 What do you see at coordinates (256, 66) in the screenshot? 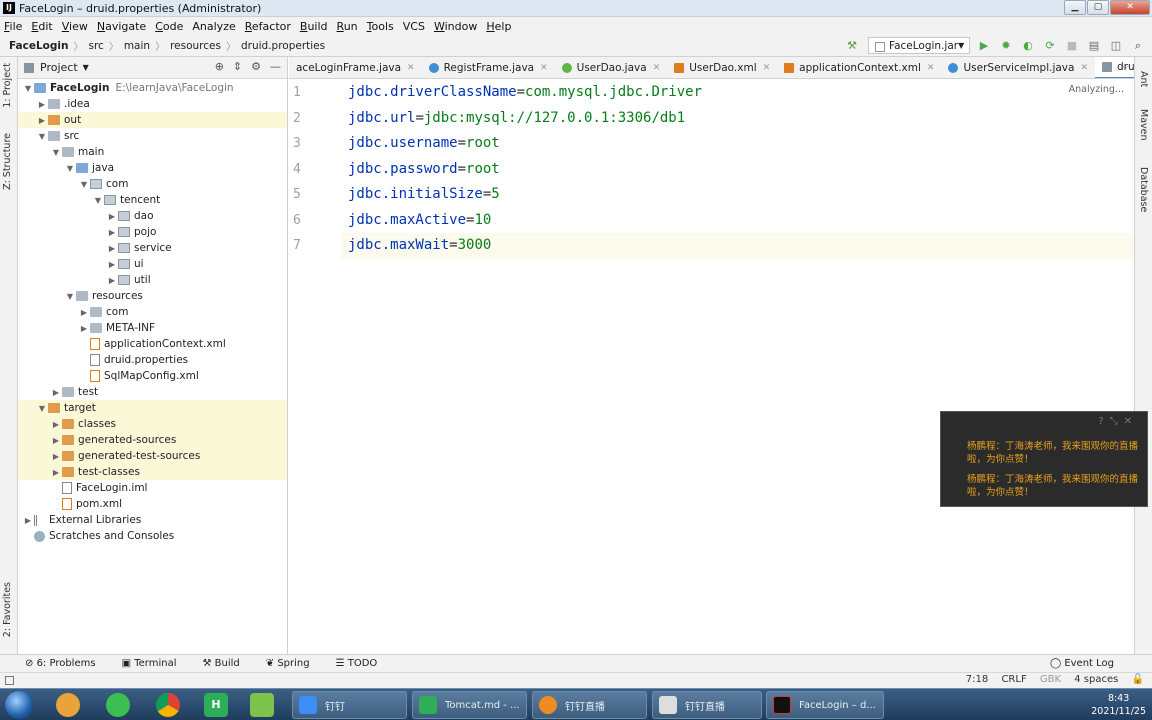
I see `gear-icon: ⚙` at bounding box center [256, 66].